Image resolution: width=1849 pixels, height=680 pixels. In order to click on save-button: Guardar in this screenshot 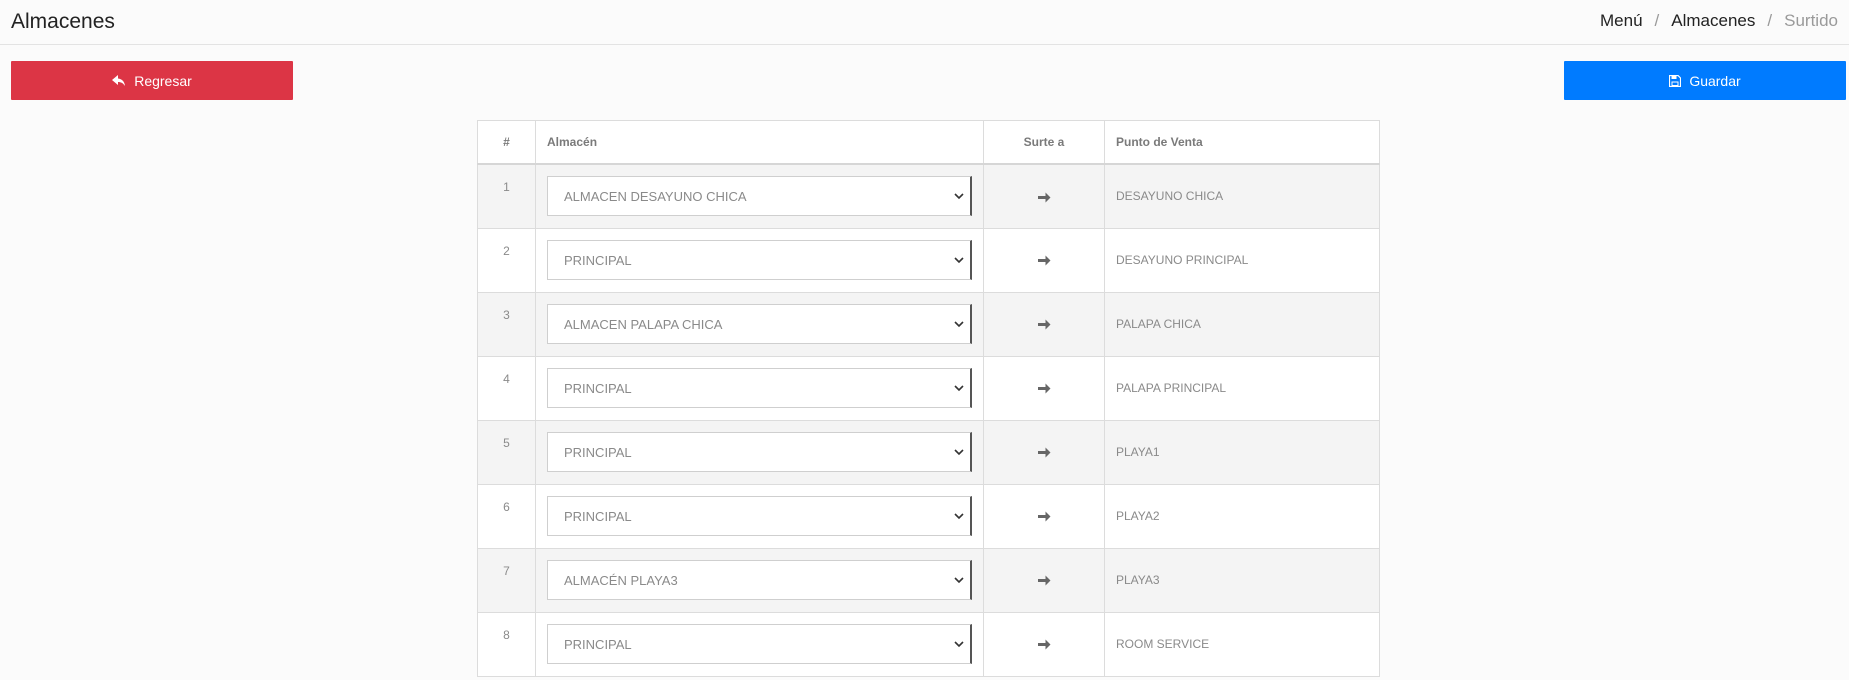, I will do `click(1705, 80)`.